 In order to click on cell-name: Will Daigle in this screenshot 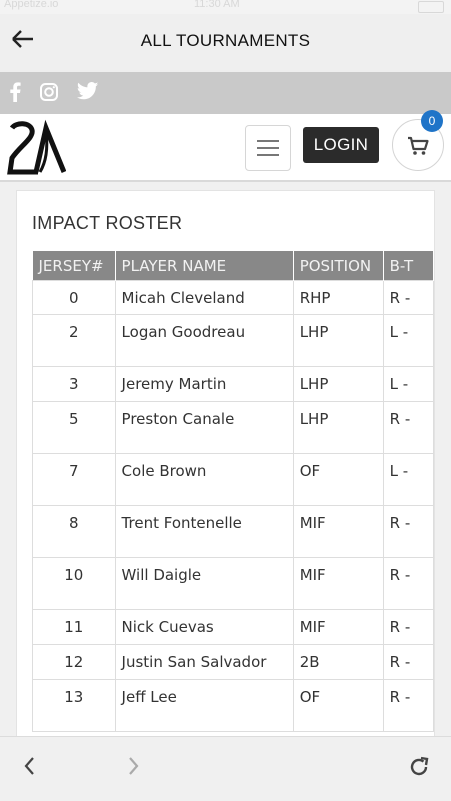, I will do `click(204, 583)`.